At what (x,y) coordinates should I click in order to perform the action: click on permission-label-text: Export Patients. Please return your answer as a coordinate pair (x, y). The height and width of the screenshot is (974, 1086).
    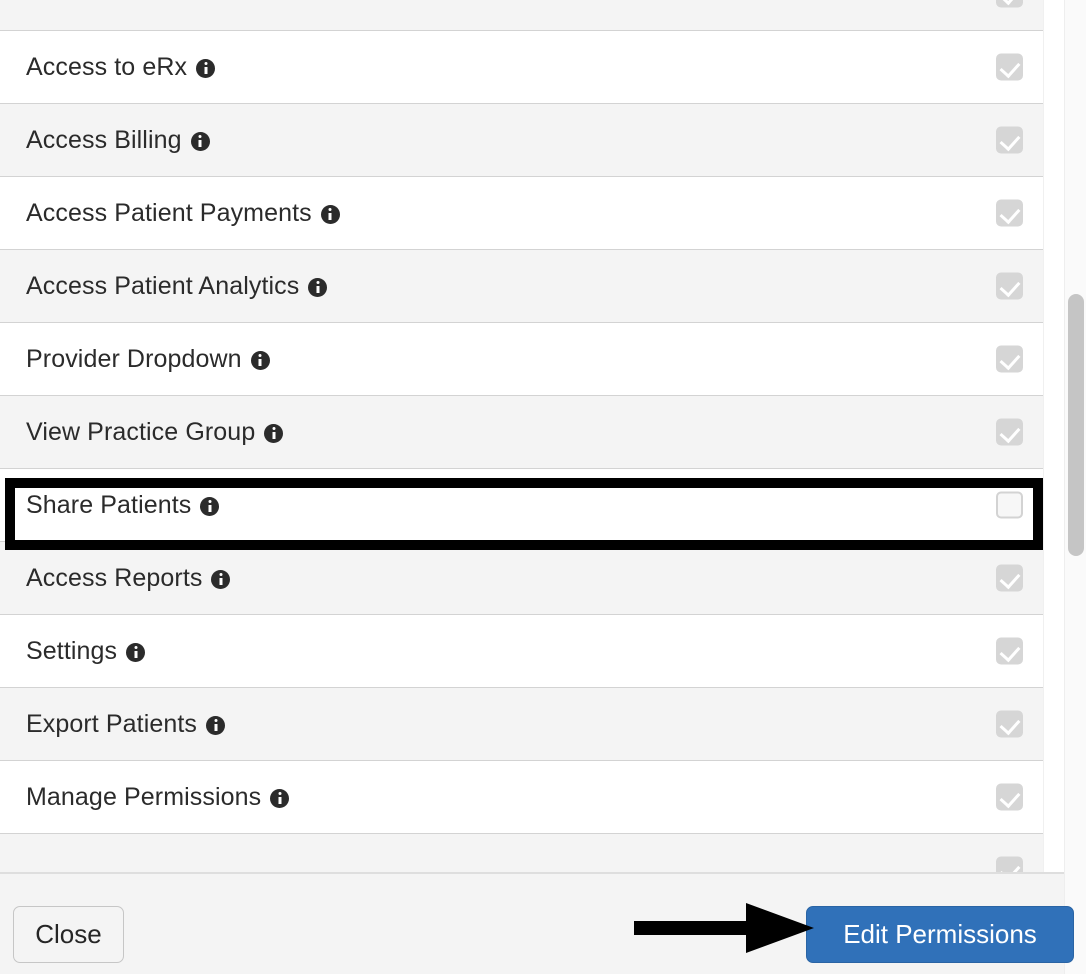
    Looking at the image, I should click on (112, 723).